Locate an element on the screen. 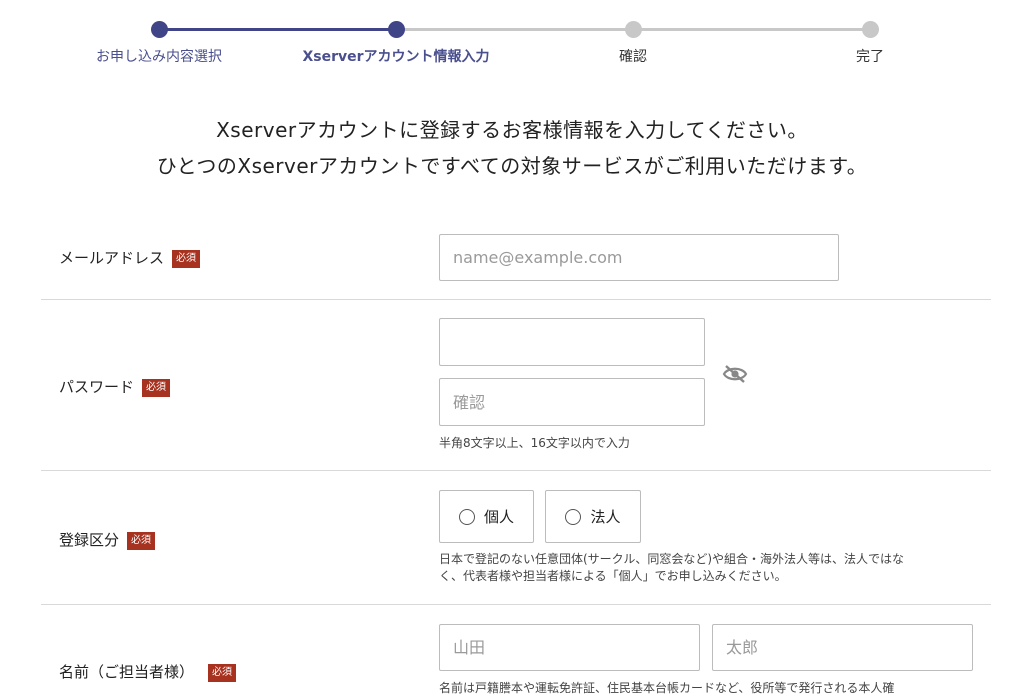 The width and height of the screenshot is (1024, 697). registration-type-label: 登録区分 必須 is located at coordinates (107, 539).